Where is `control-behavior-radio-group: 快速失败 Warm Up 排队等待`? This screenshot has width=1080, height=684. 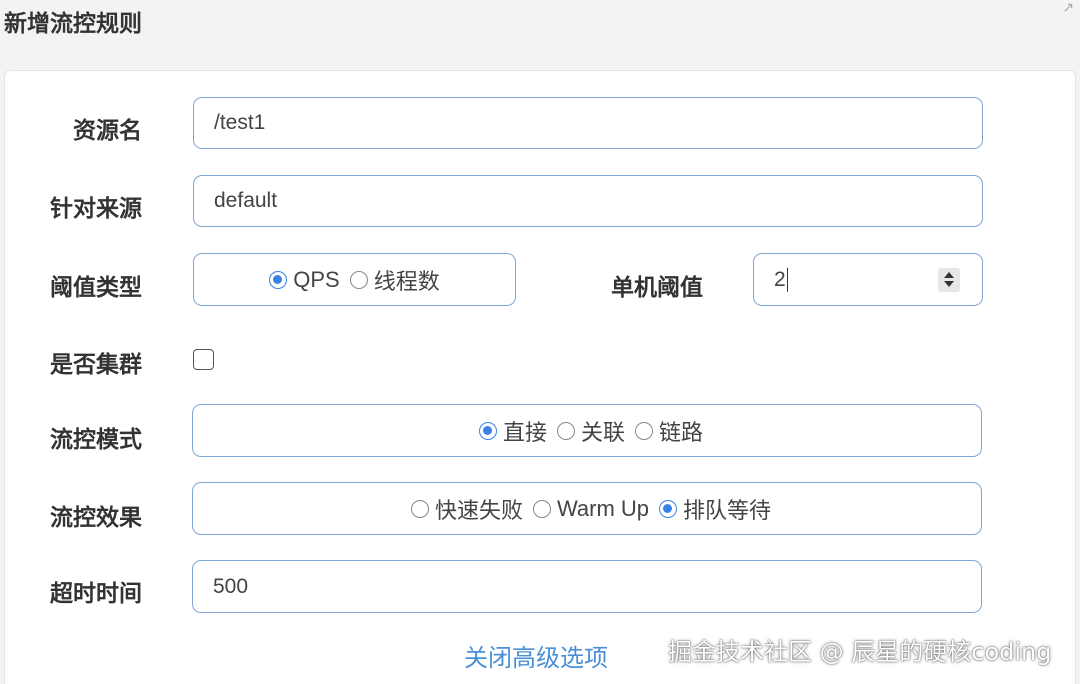
control-behavior-radio-group: 快速失败 Warm Up 排队等待 is located at coordinates (587, 508).